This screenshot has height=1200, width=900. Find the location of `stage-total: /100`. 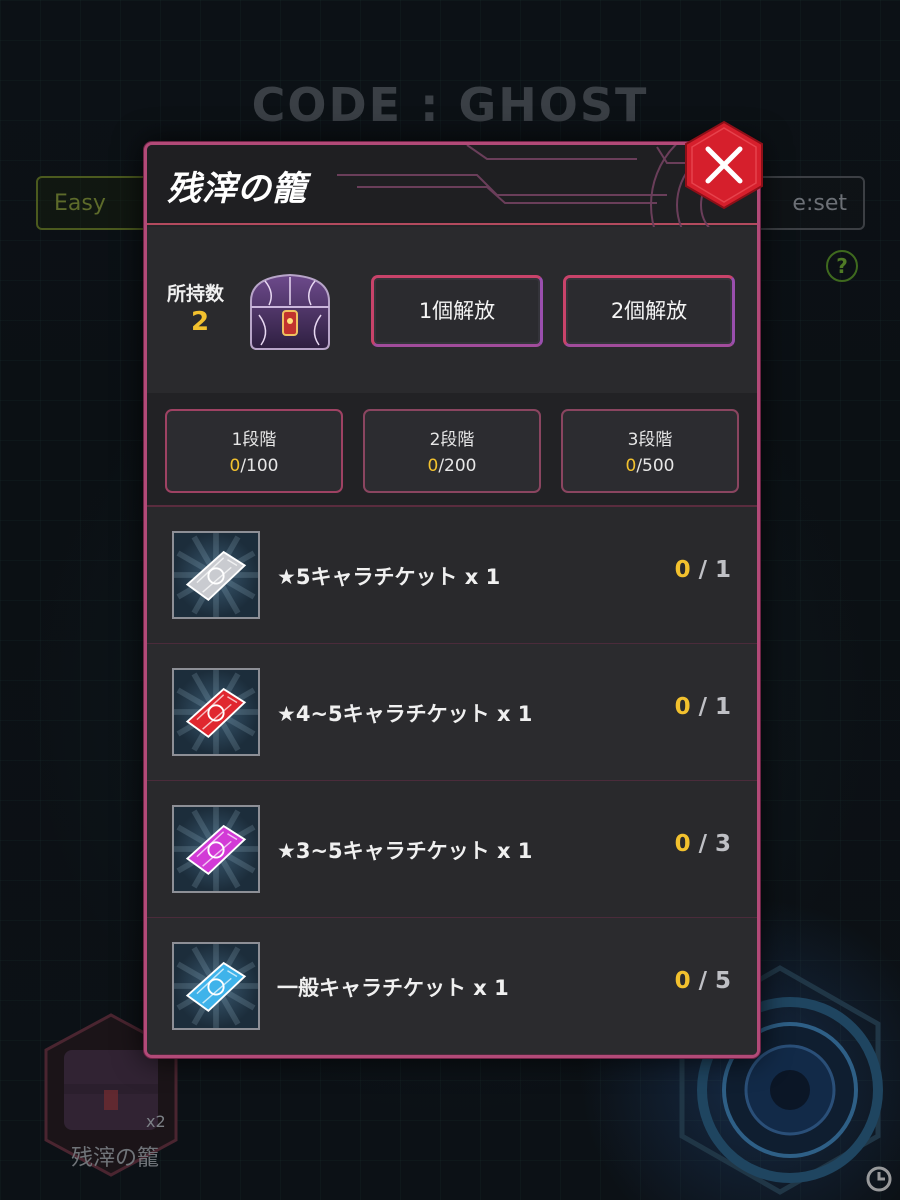

stage-total: /100 is located at coordinates (259, 466).